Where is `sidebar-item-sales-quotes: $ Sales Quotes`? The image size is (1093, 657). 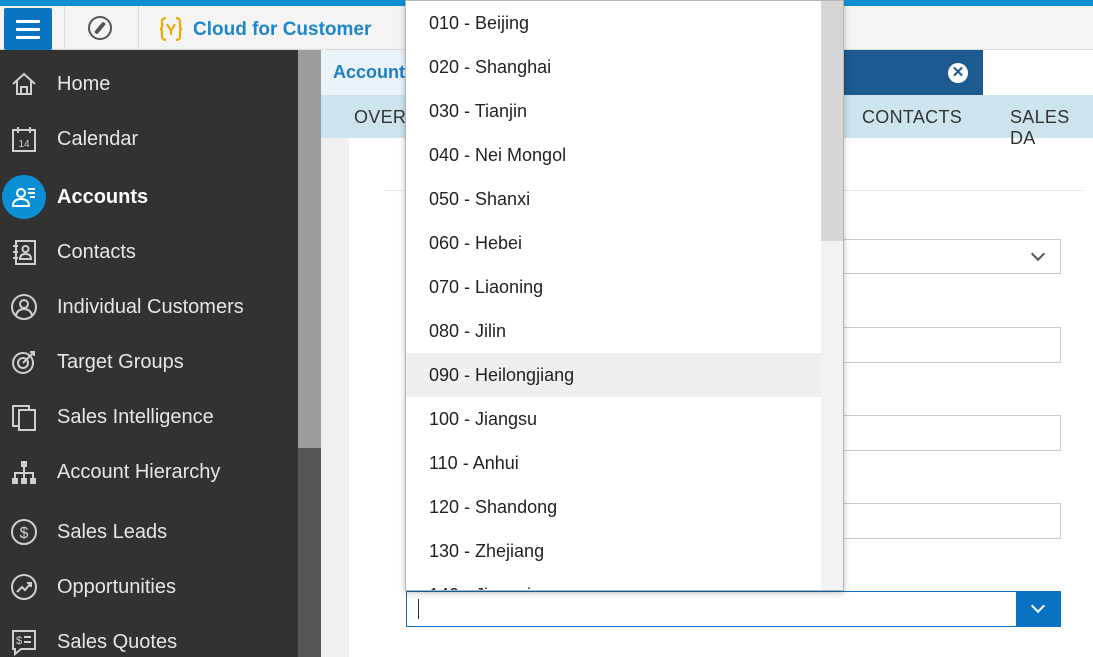 sidebar-item-sales-quotes: $ Sales Quotes is located at coordinates (149, 637).